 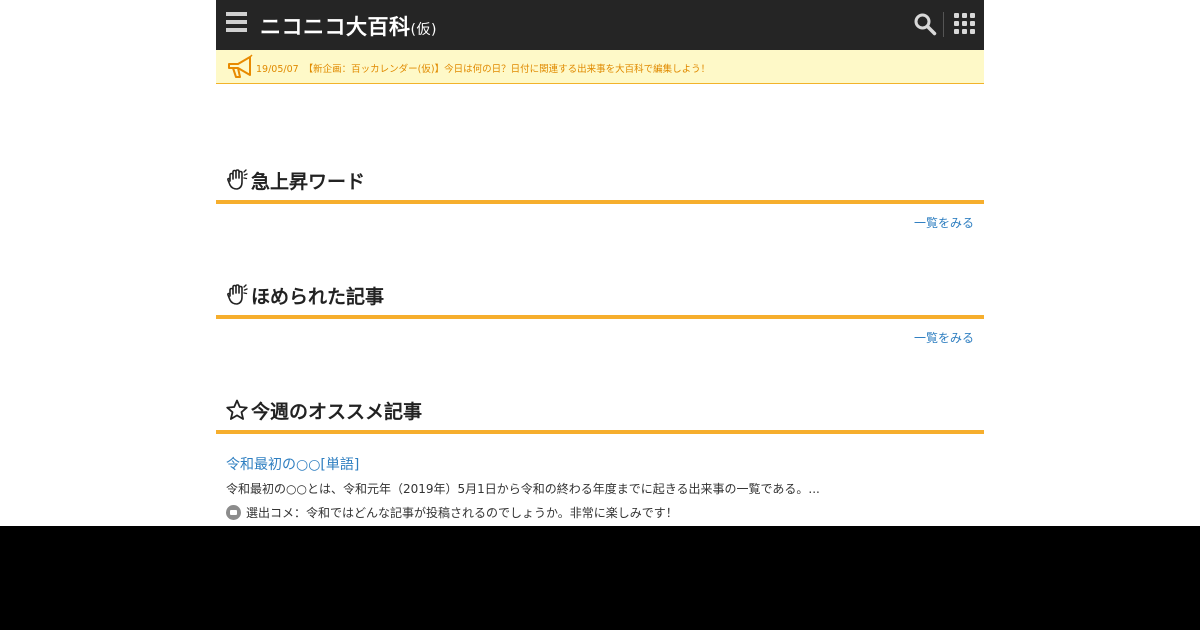 I want to click on star-icon, so click(x=237, y=409).